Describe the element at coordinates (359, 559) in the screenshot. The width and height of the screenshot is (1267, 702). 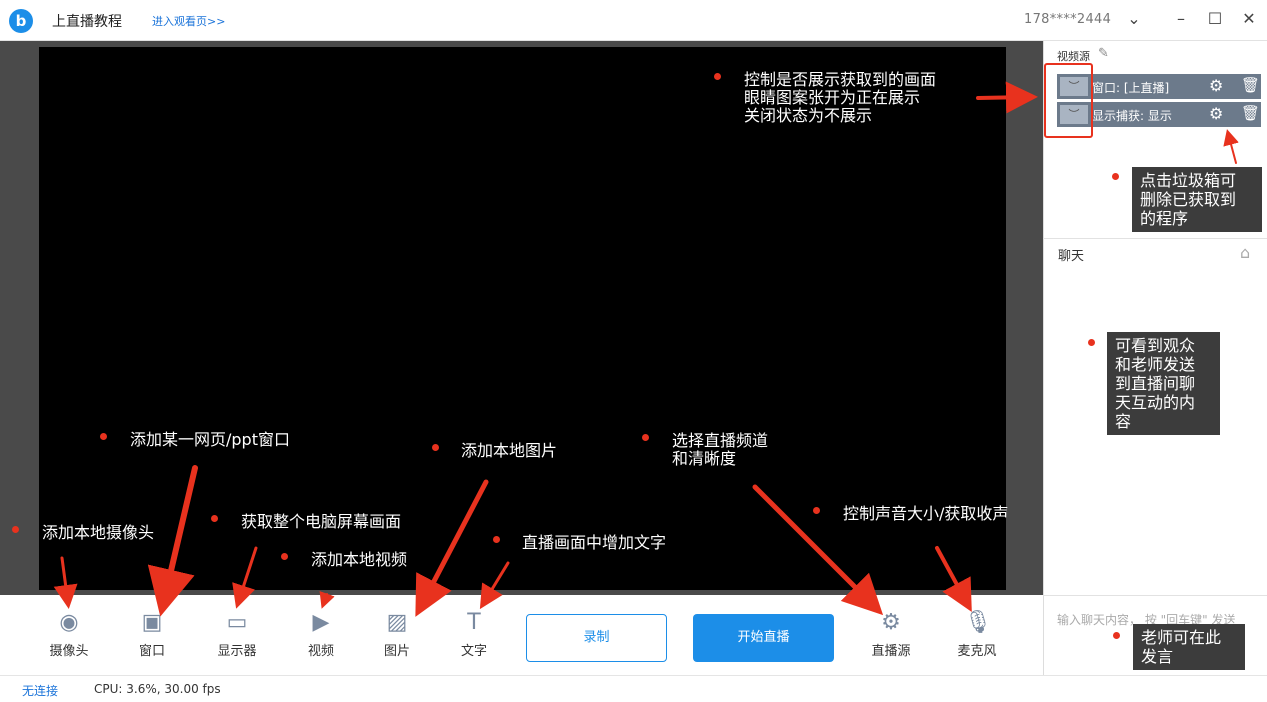
I see `annotation-video: 添加本地视频` at that location.